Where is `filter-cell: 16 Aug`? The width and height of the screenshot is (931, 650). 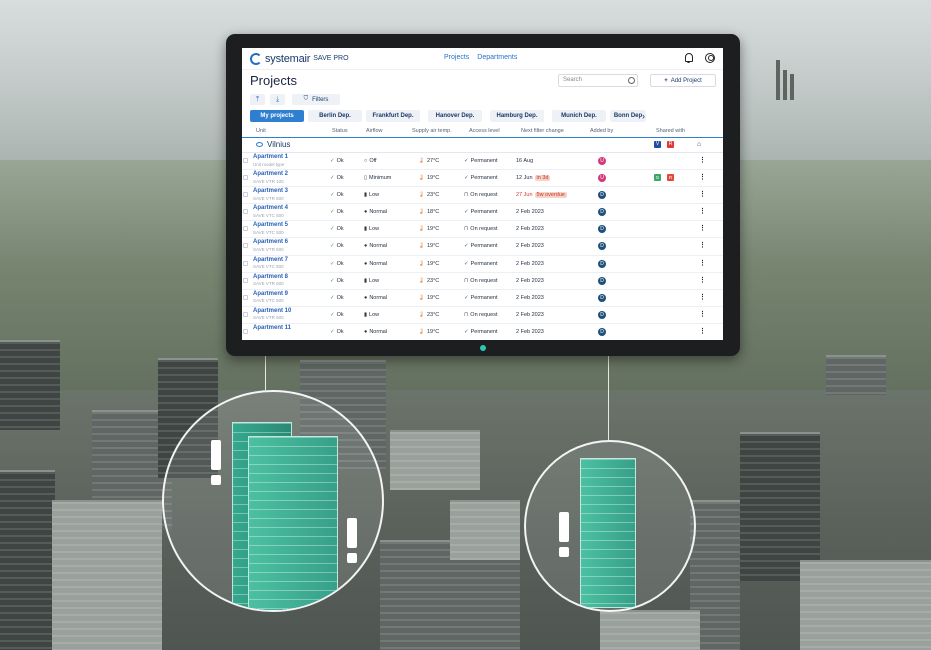 filter-cell: 16 Aug is located at coordinates (524, 161).